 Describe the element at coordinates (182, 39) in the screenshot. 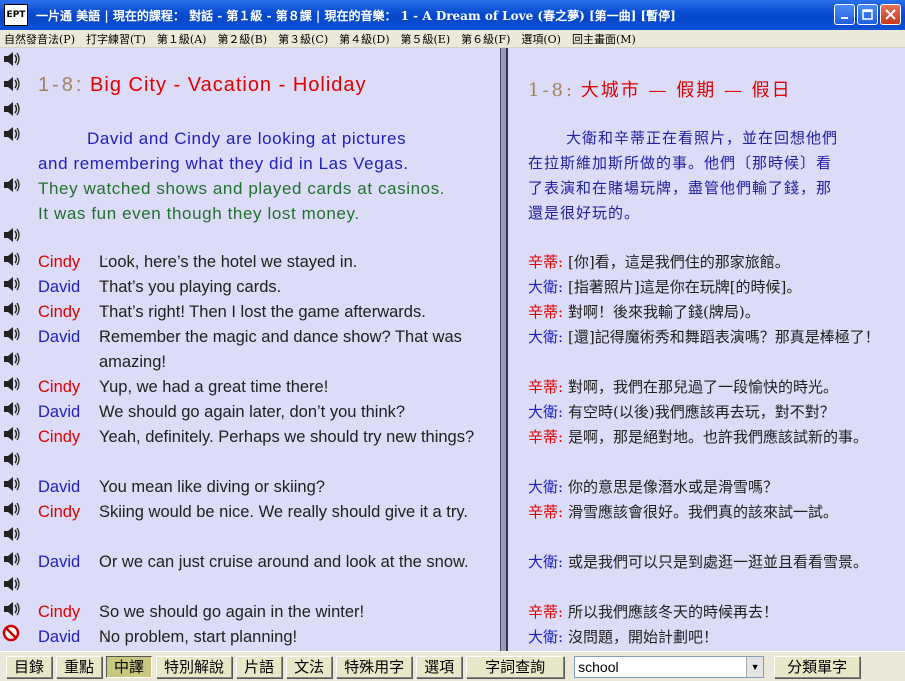

I see `menu-level-1: 第１級(A)` at that location.